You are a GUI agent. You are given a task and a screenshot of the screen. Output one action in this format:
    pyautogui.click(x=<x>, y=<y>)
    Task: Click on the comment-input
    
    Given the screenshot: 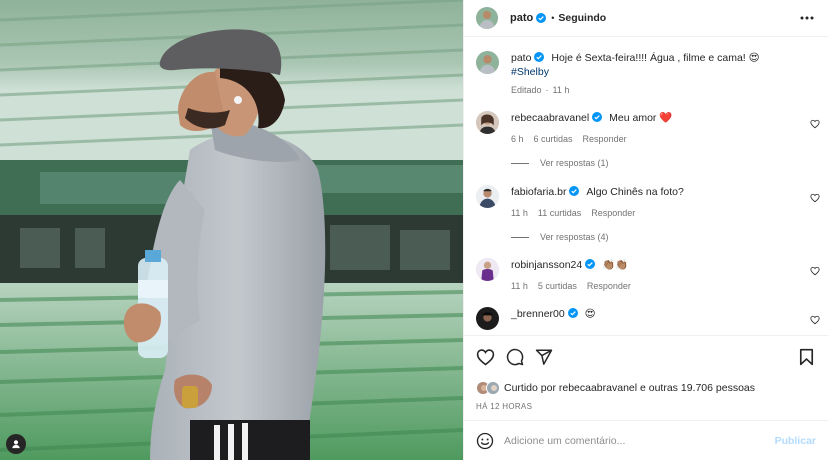 What is the action you would take?
    pyautogui.click(x=639, y=440)
    